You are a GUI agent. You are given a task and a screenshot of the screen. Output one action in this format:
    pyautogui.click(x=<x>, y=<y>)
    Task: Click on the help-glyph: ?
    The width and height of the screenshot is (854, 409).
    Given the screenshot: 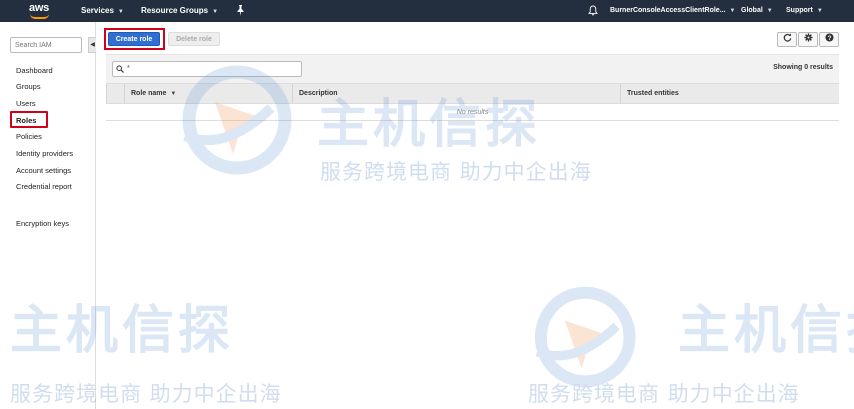 What is the action you would take?
    pyautogui.click(x=829, y=38)
    